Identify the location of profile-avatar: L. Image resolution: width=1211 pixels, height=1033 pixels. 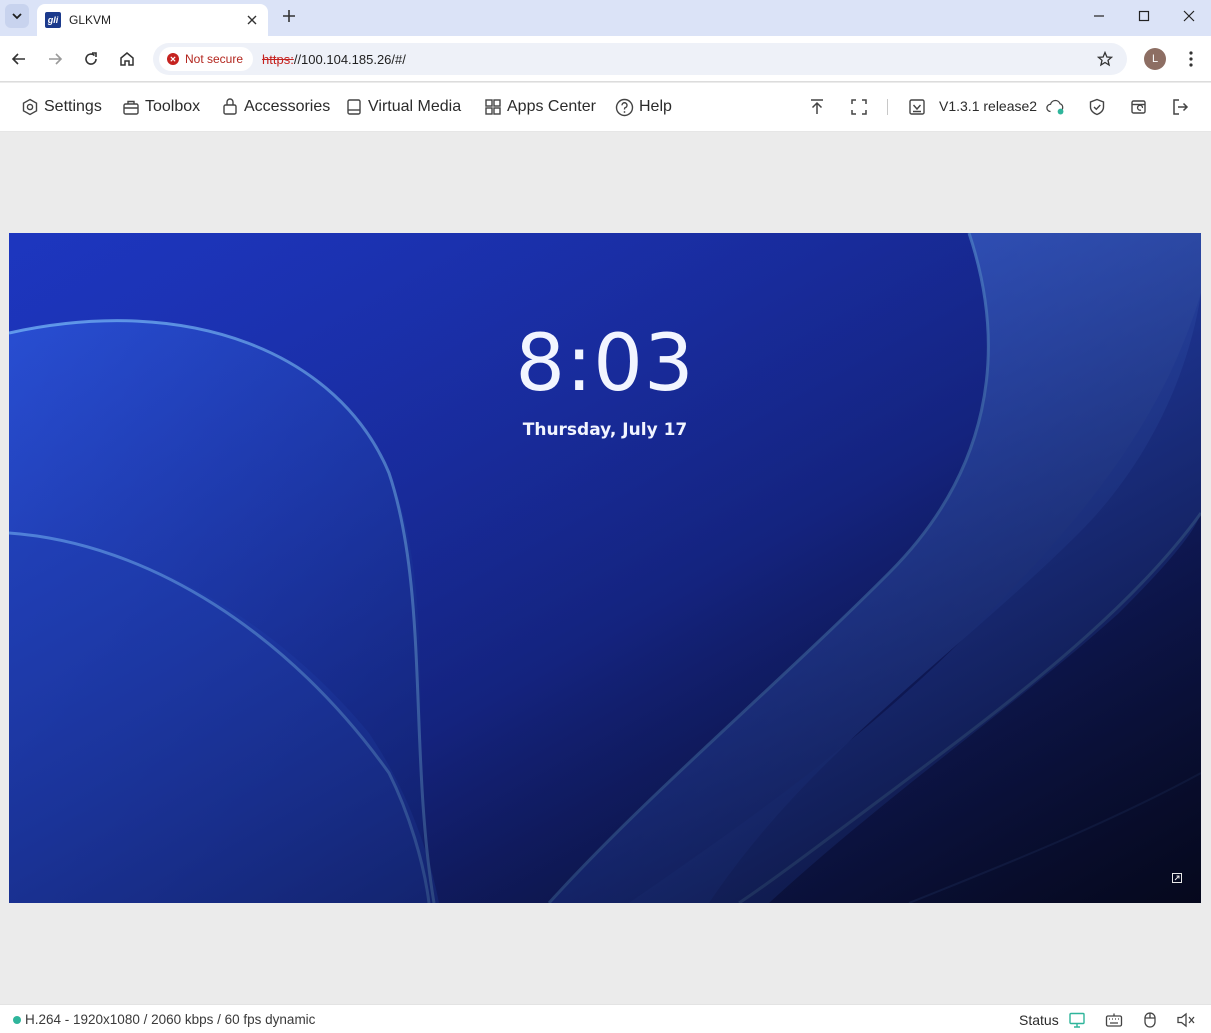
(1155, 59).